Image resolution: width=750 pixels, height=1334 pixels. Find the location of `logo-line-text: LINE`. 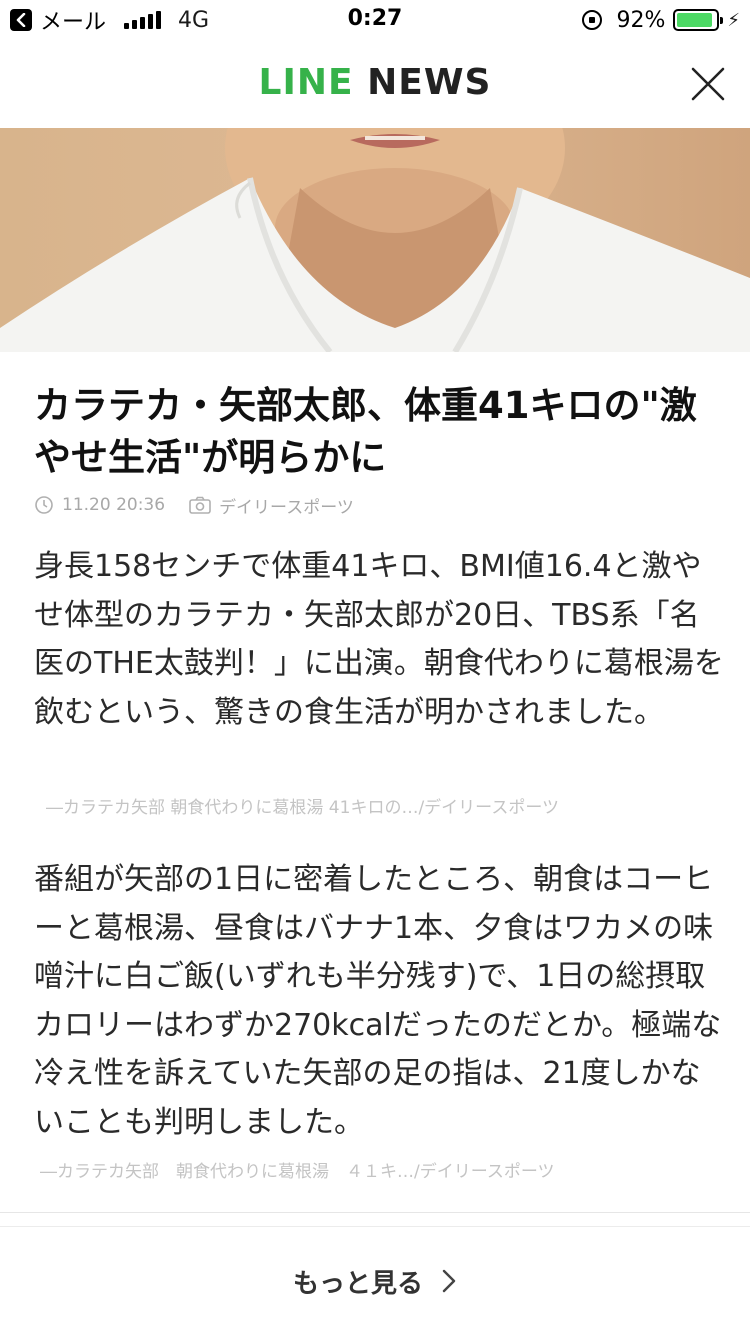

logo-line-text: LINE is located at coordinates (306, 82).